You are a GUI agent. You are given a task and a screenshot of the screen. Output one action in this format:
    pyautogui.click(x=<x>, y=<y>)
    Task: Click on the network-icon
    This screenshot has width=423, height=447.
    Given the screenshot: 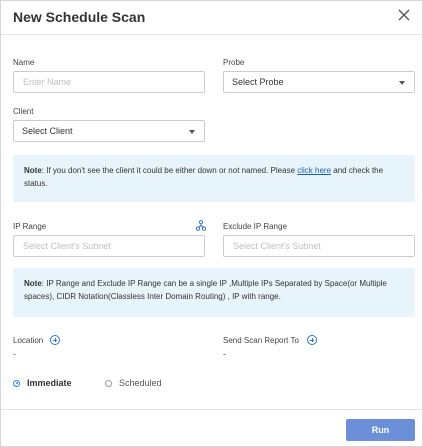 What is the action you would take?
    pyautogui.click(x=201, y=225)
    